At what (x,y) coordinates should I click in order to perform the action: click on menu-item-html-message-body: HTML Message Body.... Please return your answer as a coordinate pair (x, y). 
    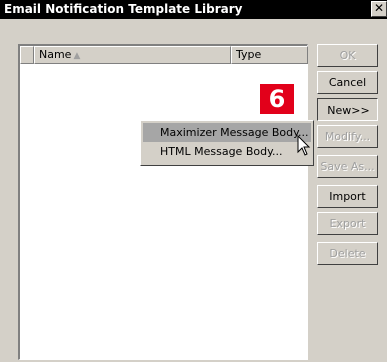
    Looking at the image, I should click on (227, 151).